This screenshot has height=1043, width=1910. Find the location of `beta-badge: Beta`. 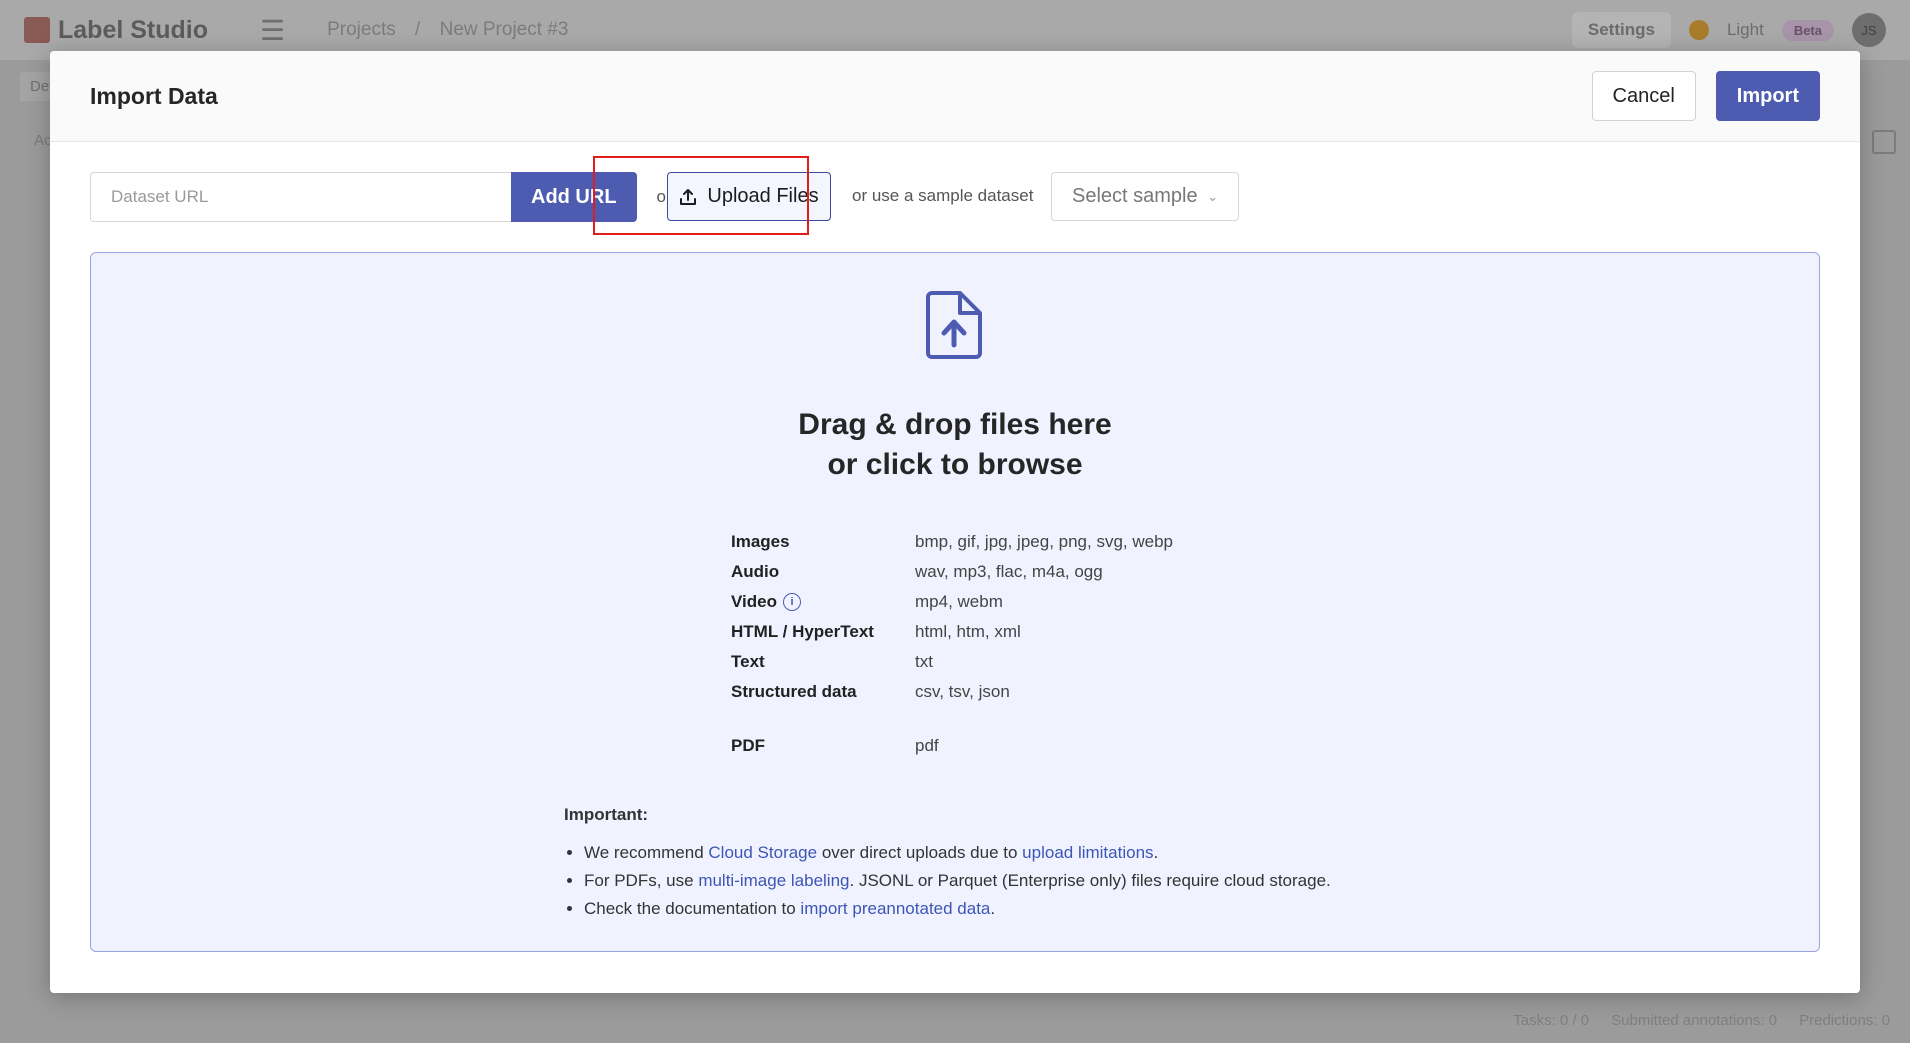

beta-badge: Beta is located at coordinates (1807, 30).